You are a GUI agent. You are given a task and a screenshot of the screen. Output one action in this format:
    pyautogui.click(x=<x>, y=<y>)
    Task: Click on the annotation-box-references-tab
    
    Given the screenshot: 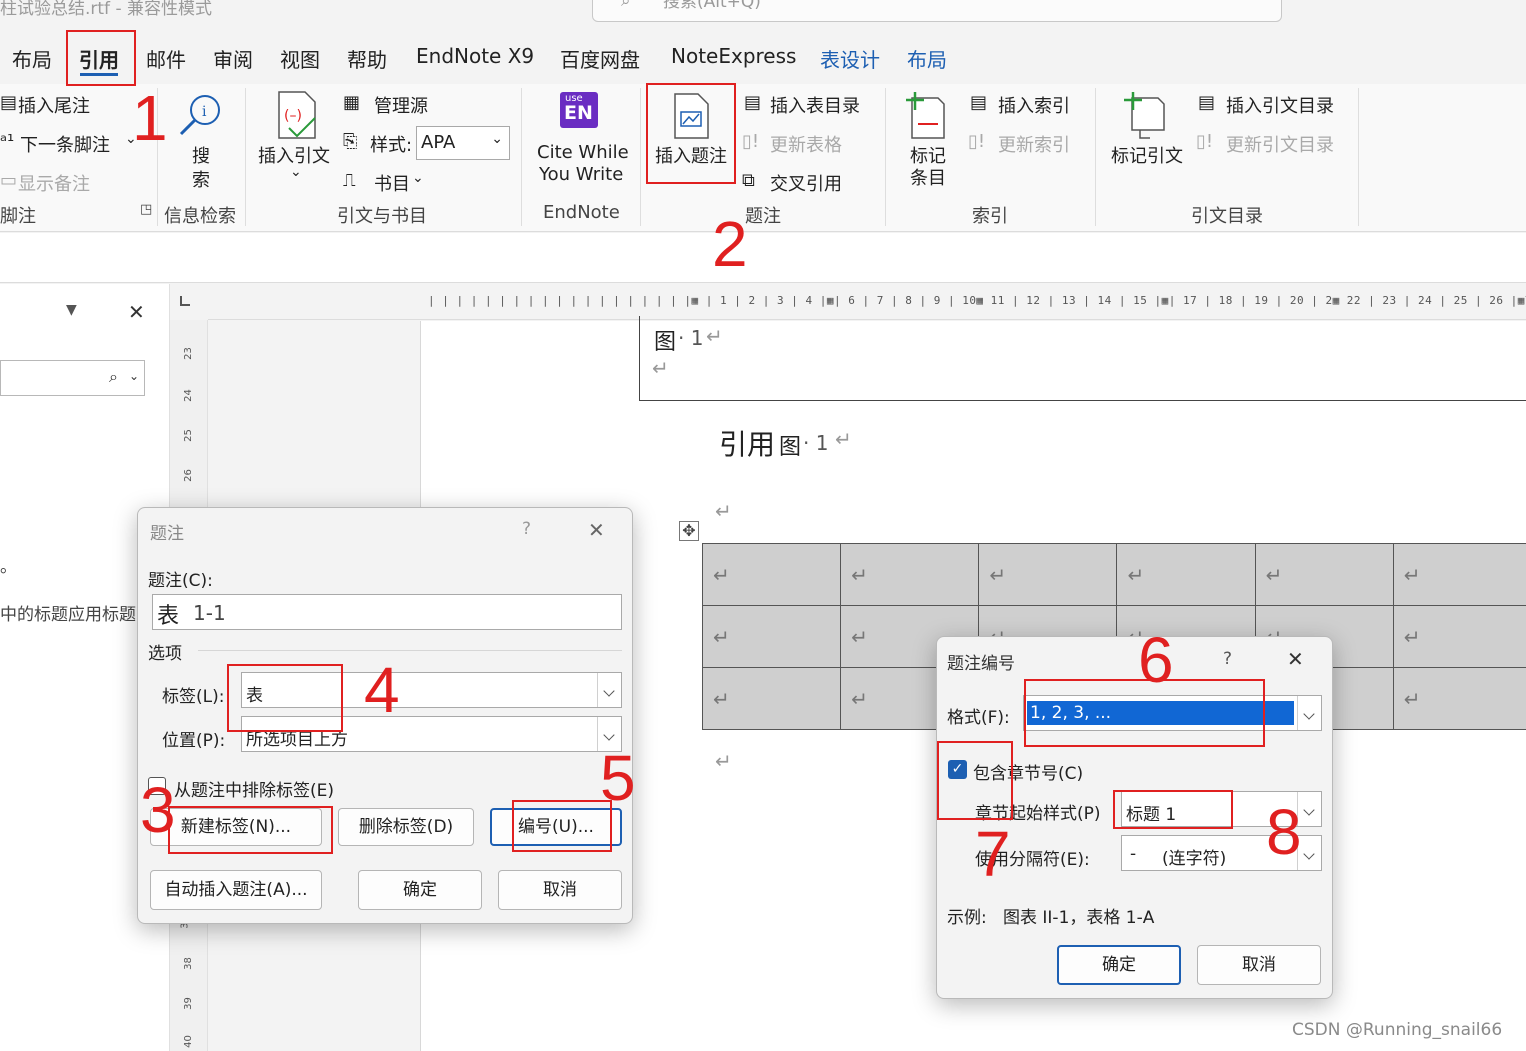 What is the action you would take?
    pyautogui.click(x=101, y=58)
    